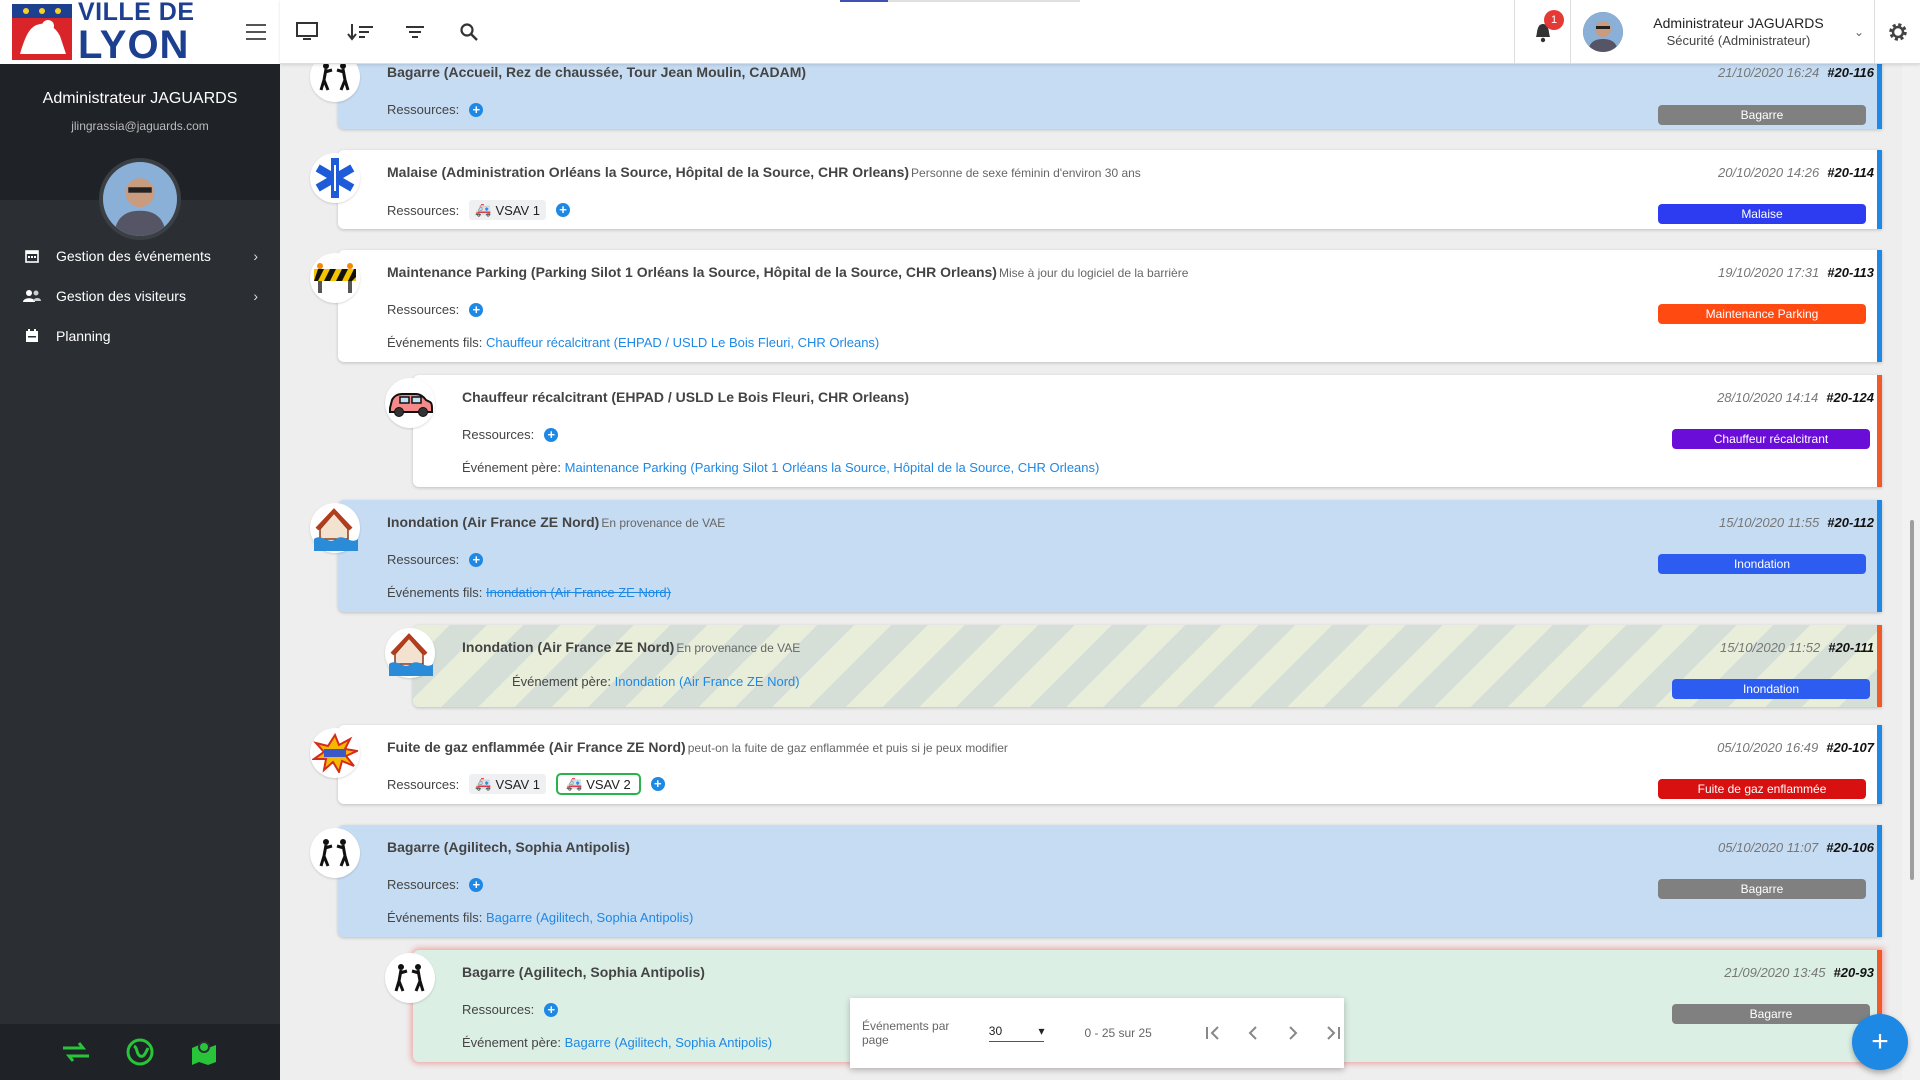 The height and width of the screenshot is (1080, 1920). What do you see at coordinates (32, 296) in the screenshot?
I see `users-icon` at bounding box center [32, 296].